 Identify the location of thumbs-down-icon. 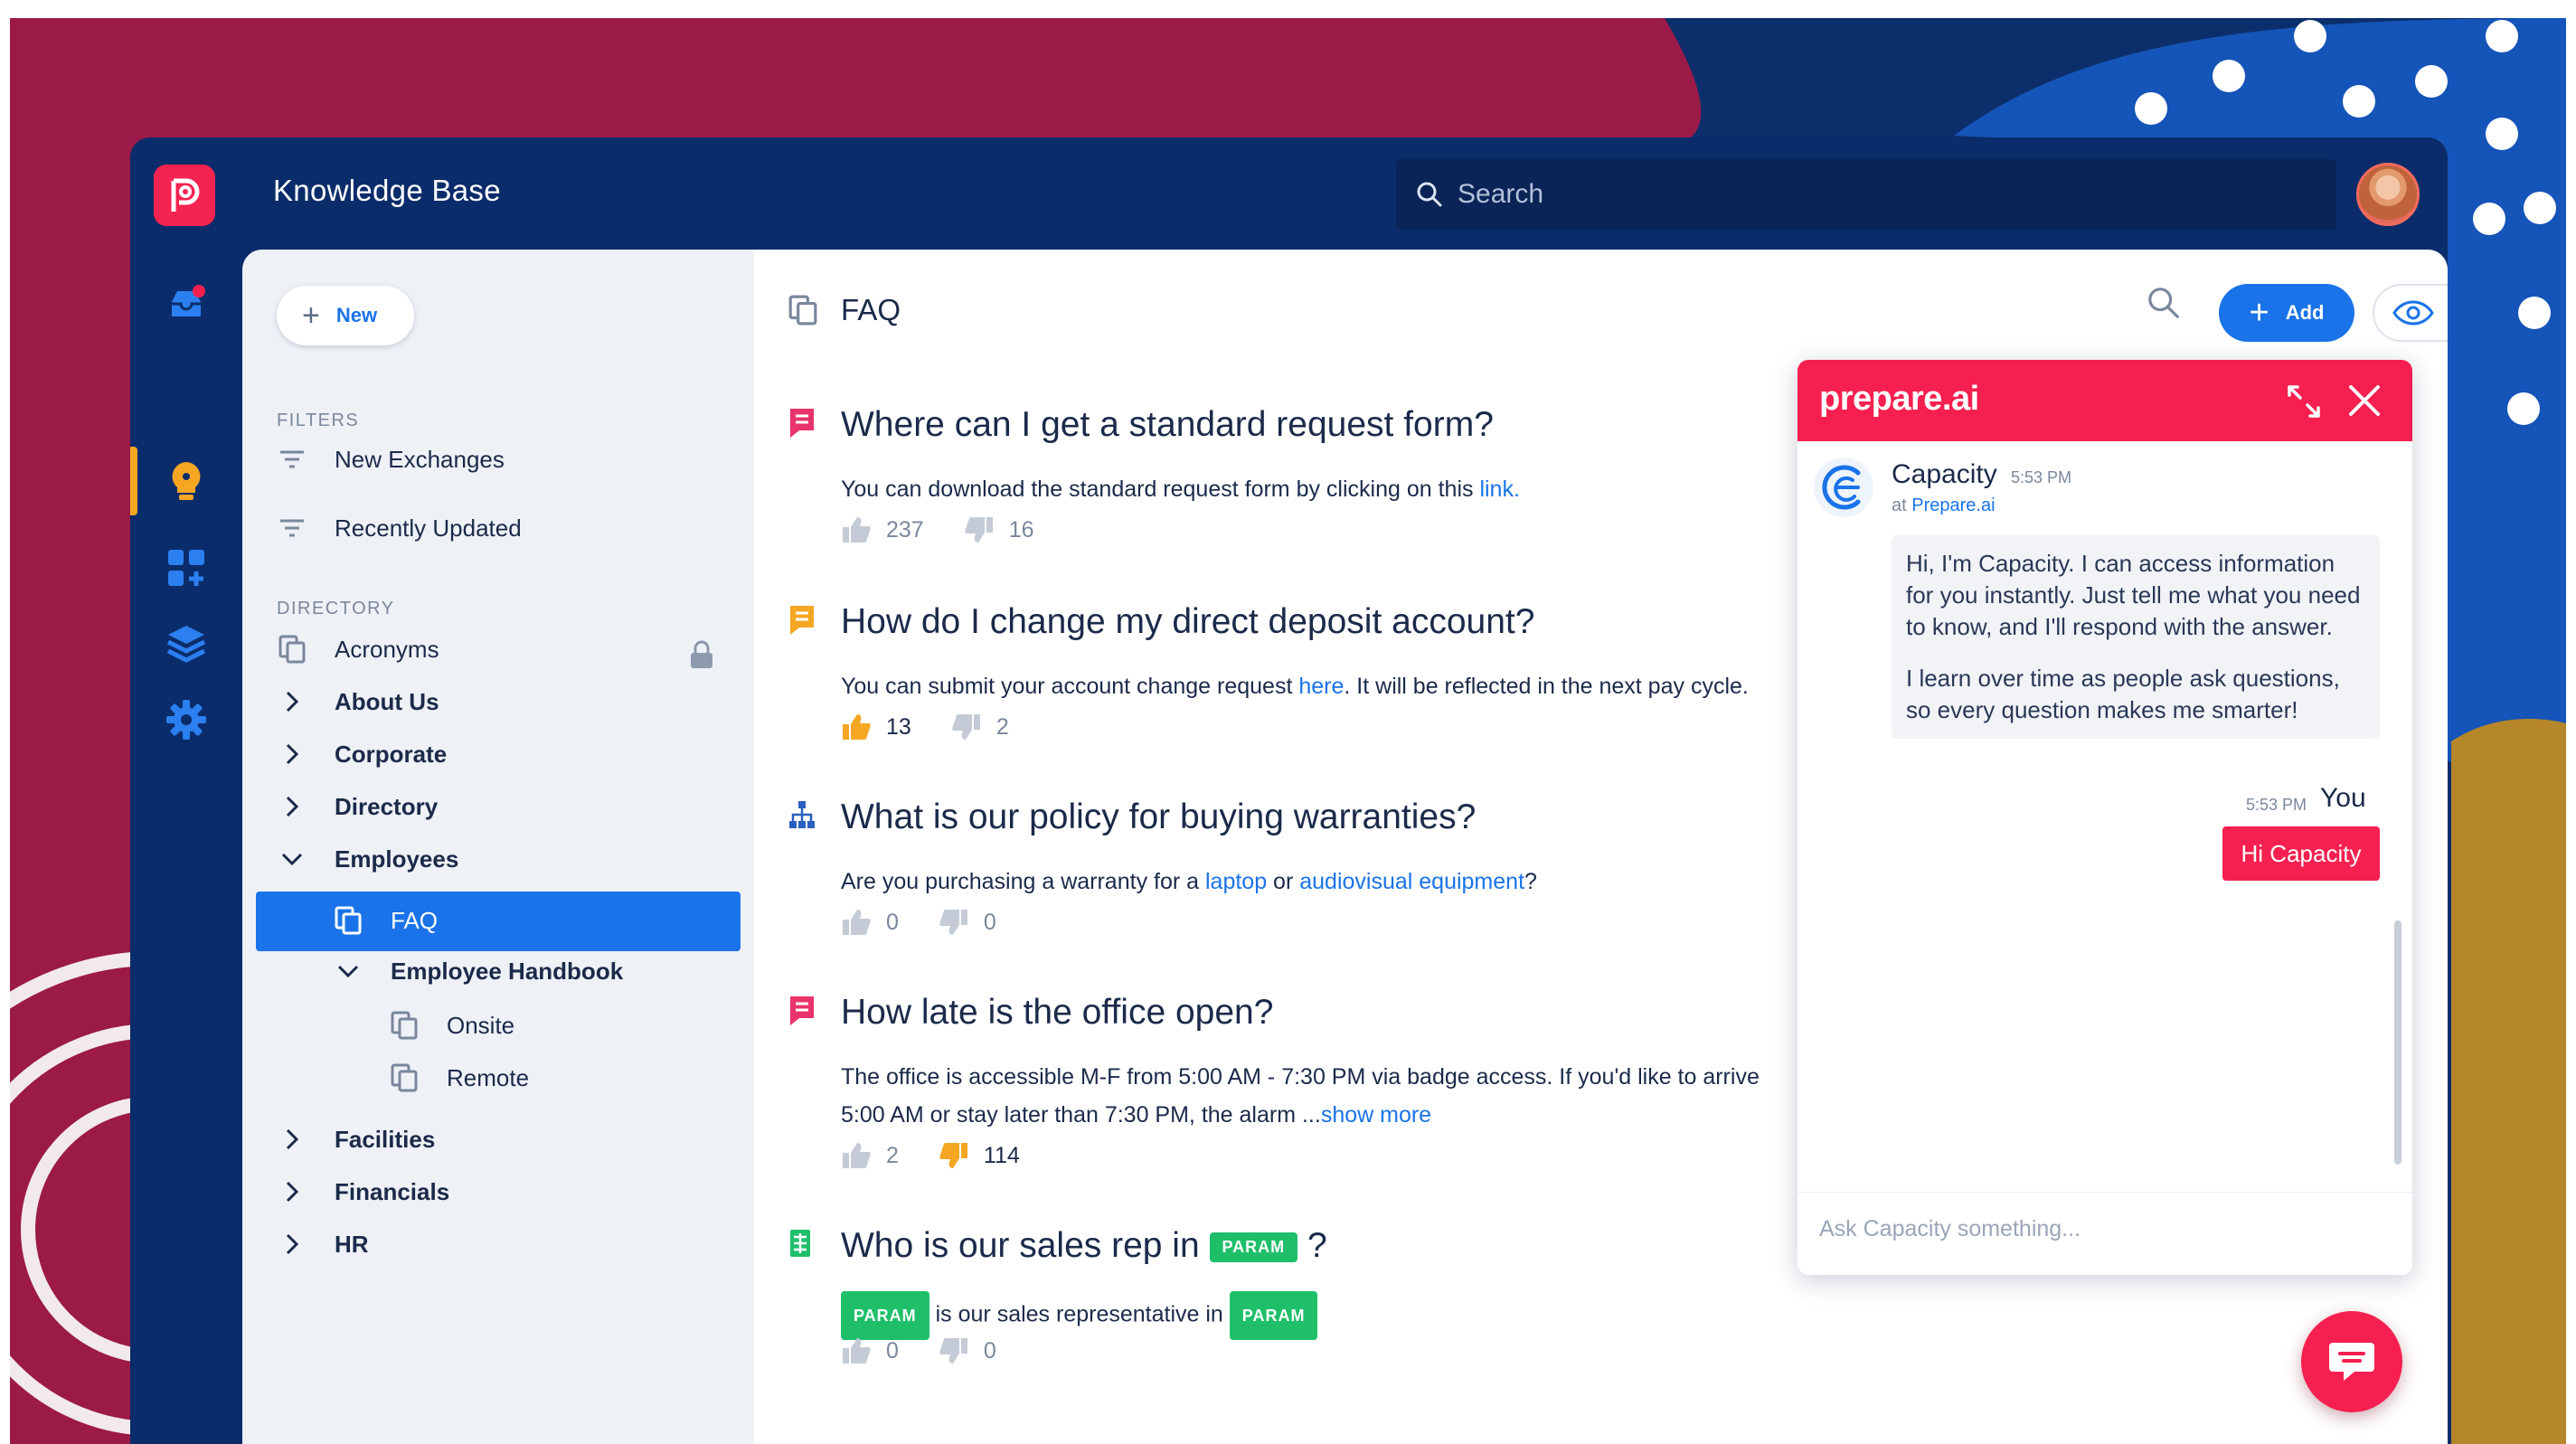
(966, 727).